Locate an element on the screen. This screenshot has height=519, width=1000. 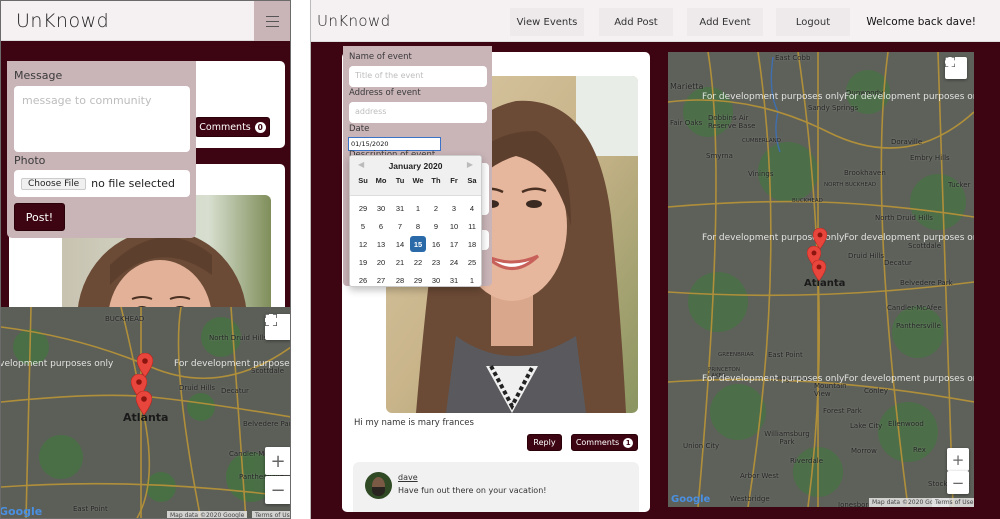
map-place-label: Smyrna is located at coordinates (719, 156).